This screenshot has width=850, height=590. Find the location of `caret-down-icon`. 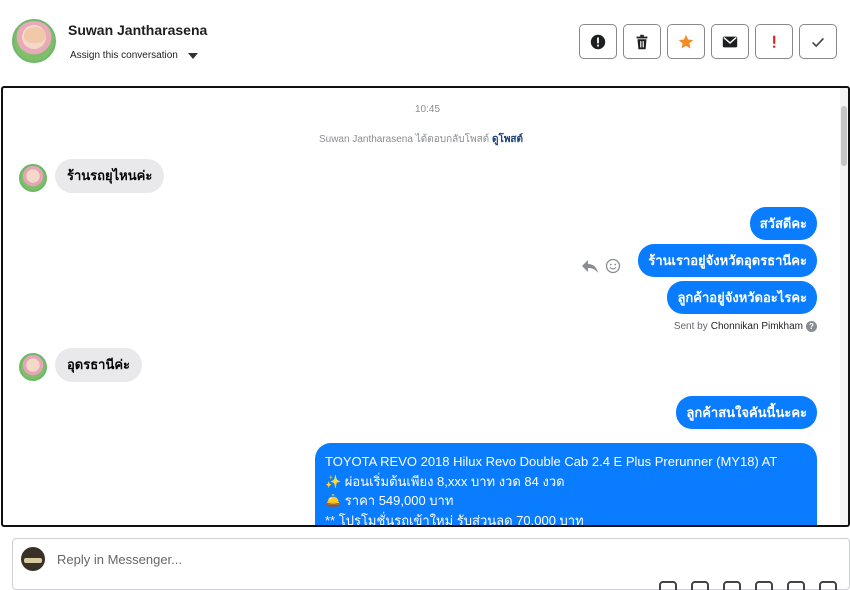

caret-down-icon is located at coordinates (192, 55).